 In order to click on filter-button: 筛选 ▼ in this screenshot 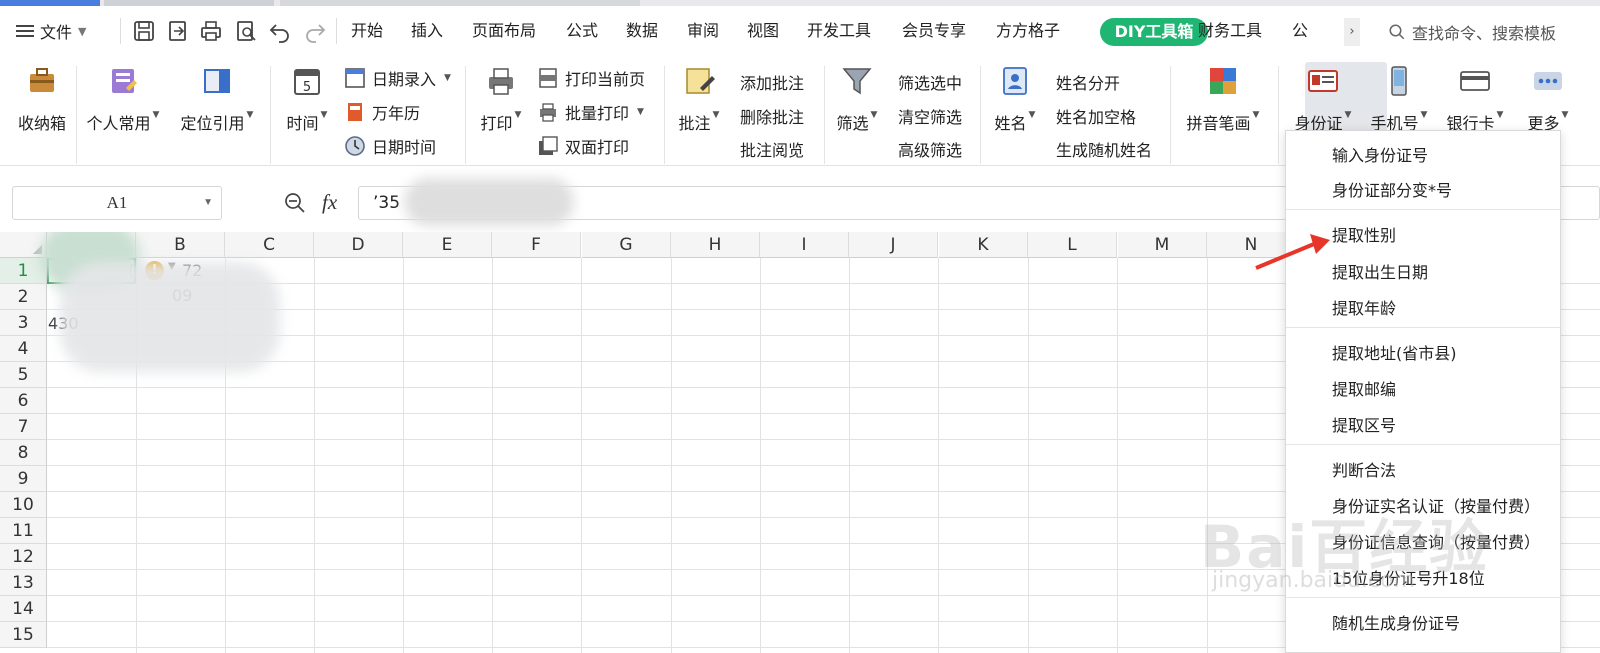, I will do `click(857, 99)`.